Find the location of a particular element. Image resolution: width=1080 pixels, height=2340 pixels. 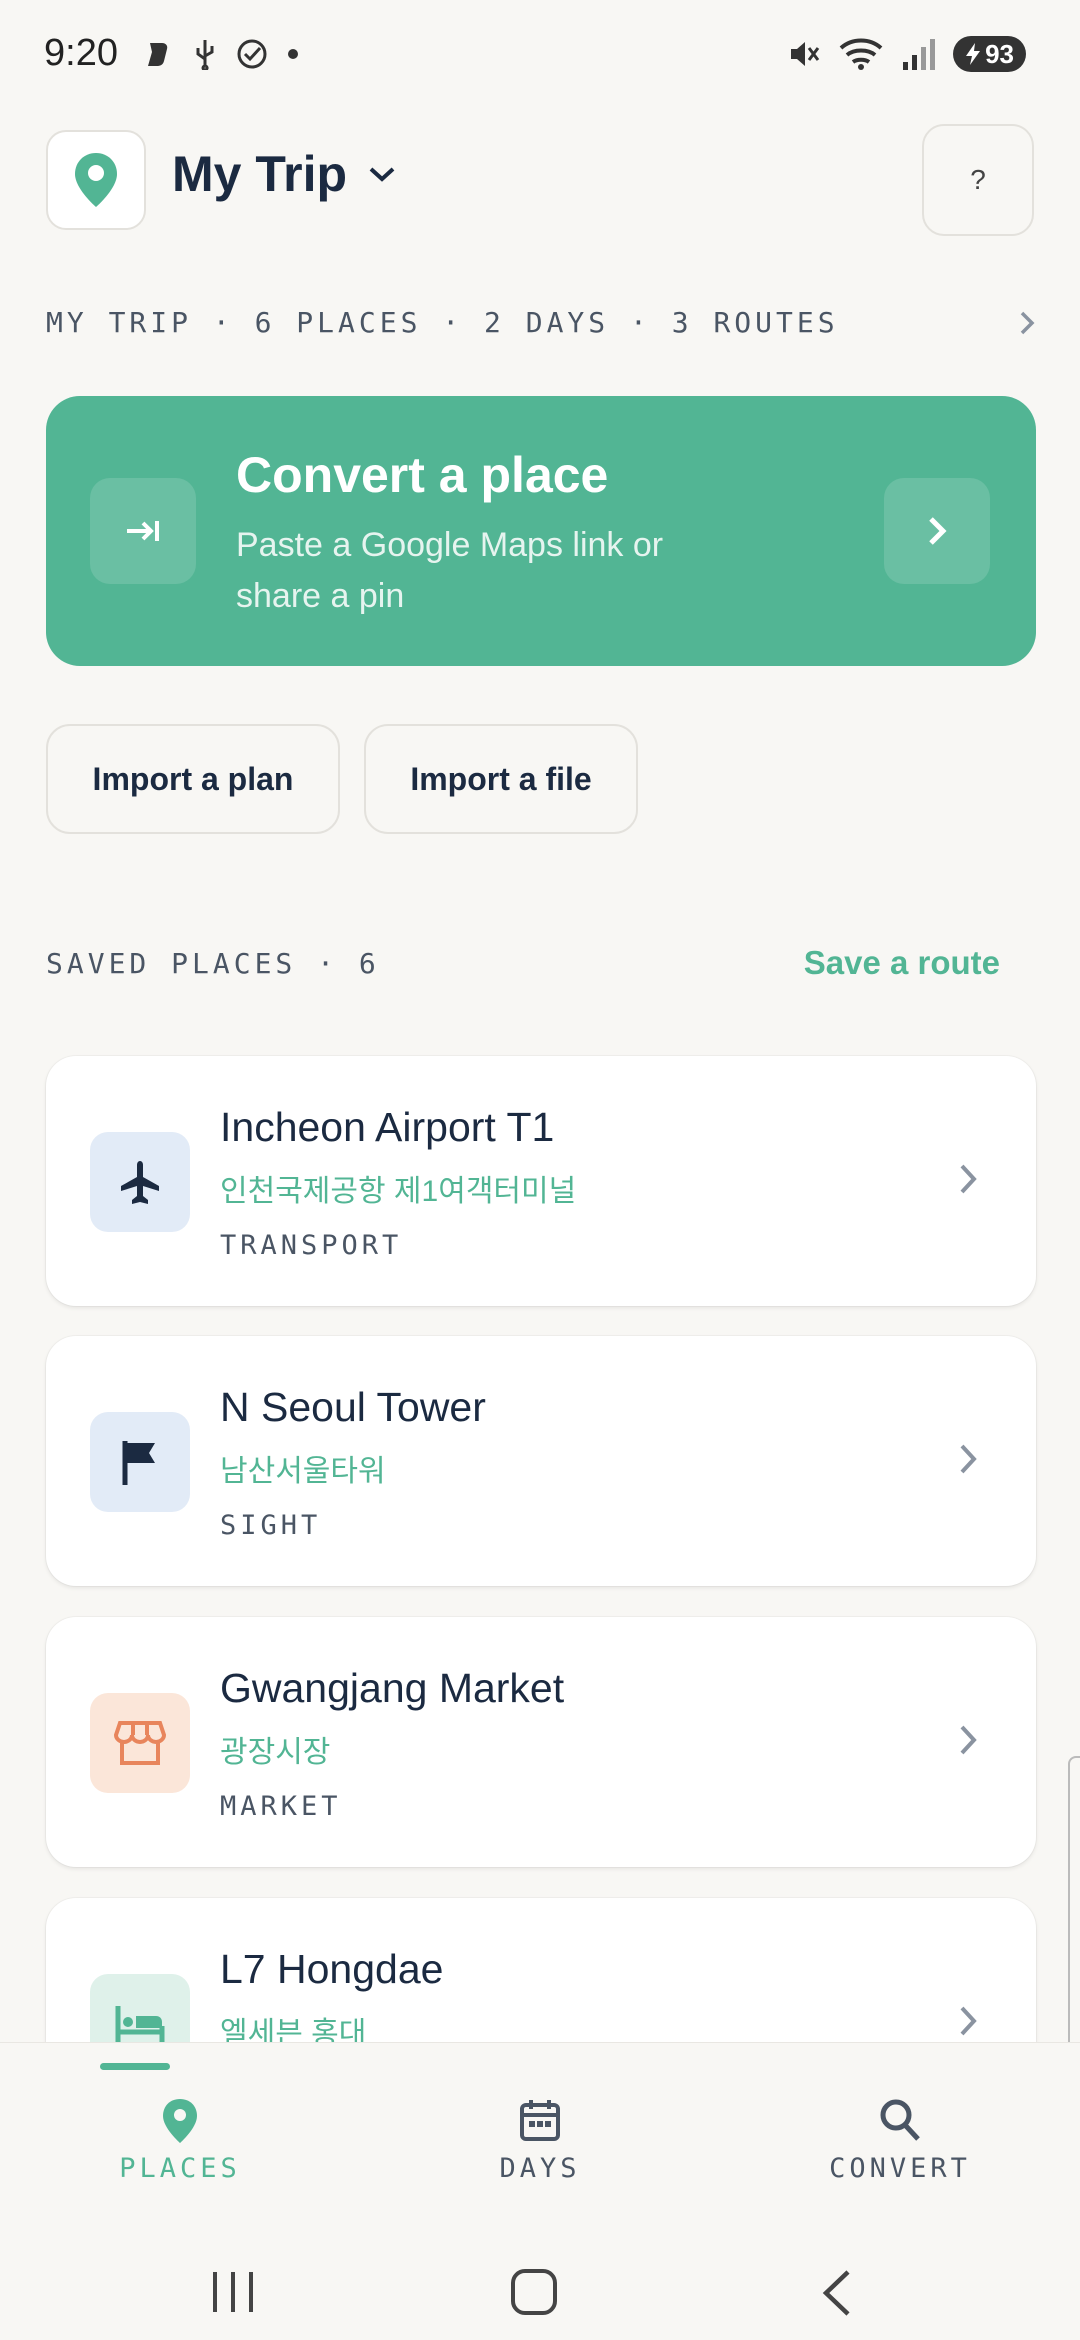

back-icon is located at coordinates (836, 2293).